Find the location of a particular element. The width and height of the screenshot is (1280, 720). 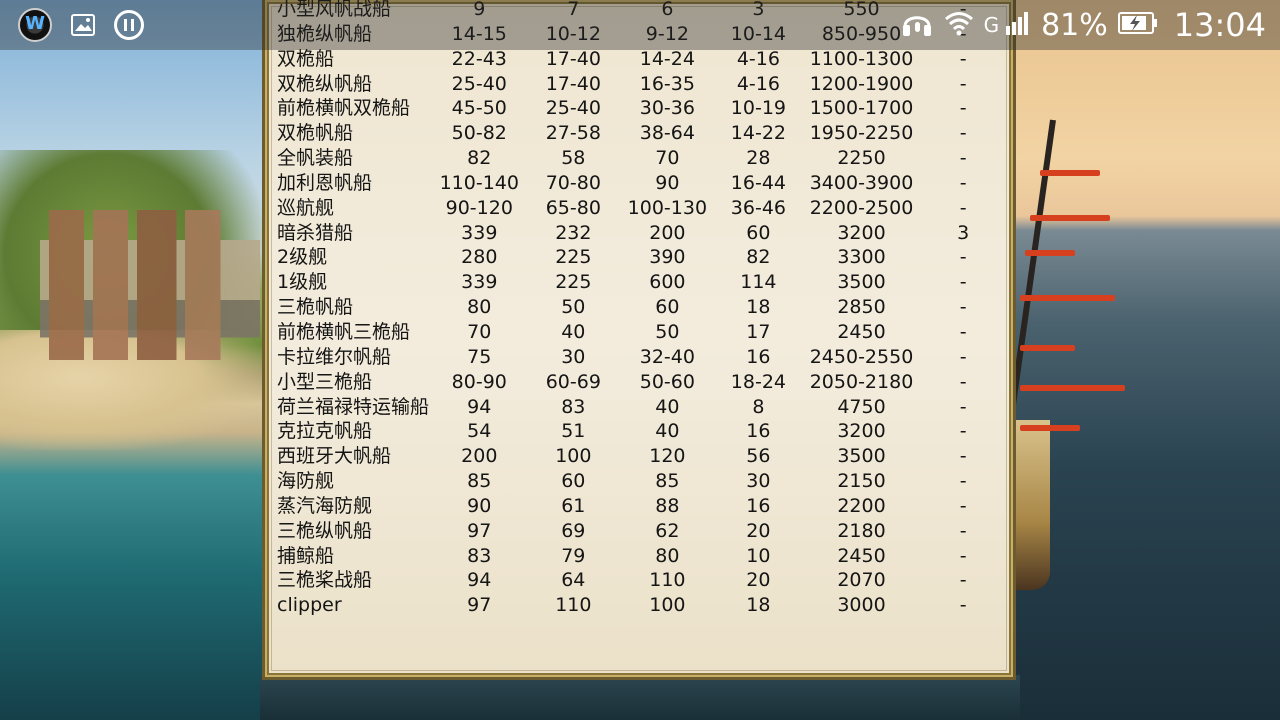

table-row: 巡航舰 90-120 65-80 100-130 36-46 2200-2500 - is located at coordinates (645, 208).